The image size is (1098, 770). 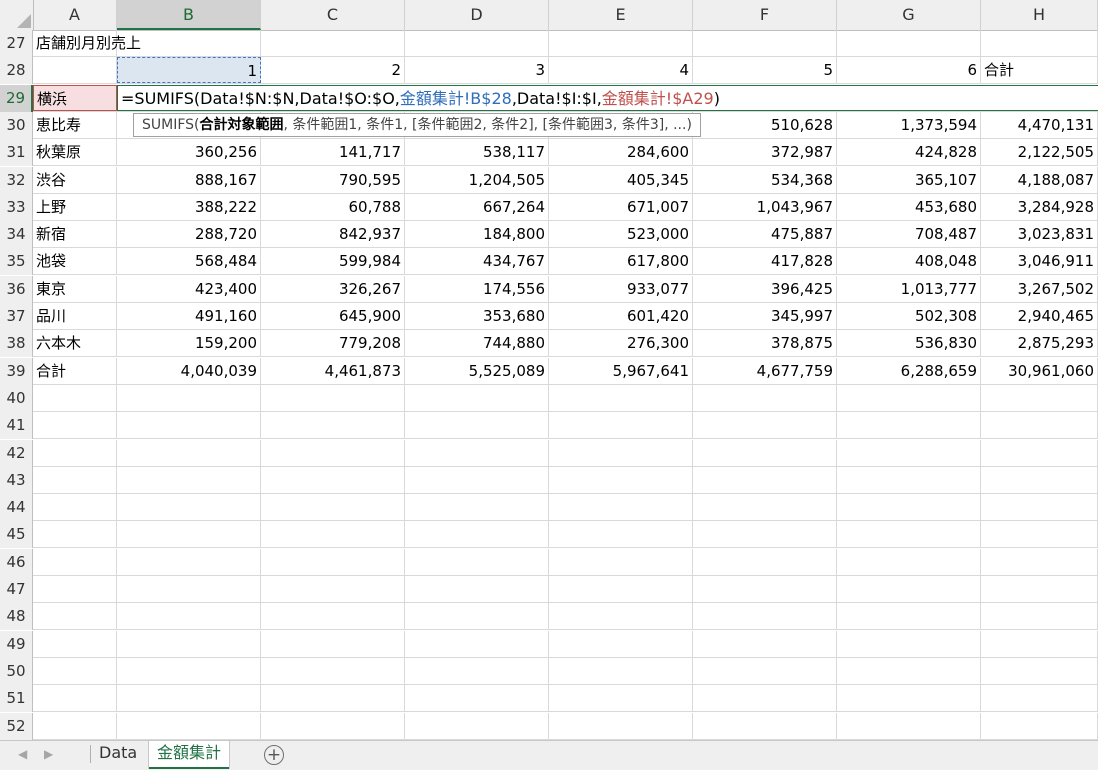 What do you see at coordinates (765, 179) in the screenshot?
I see `cell-f32: 534,368` at bounding box center [765, 179].